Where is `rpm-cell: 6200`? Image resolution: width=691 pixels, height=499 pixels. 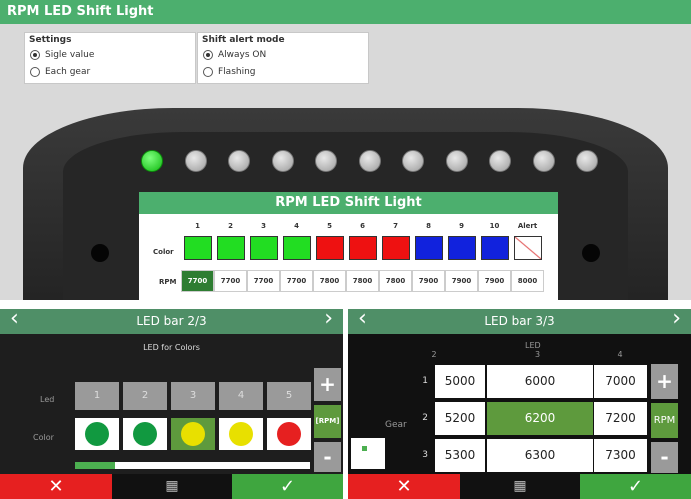 rpm-cell: 6200 is located at coordinates (540, 418).